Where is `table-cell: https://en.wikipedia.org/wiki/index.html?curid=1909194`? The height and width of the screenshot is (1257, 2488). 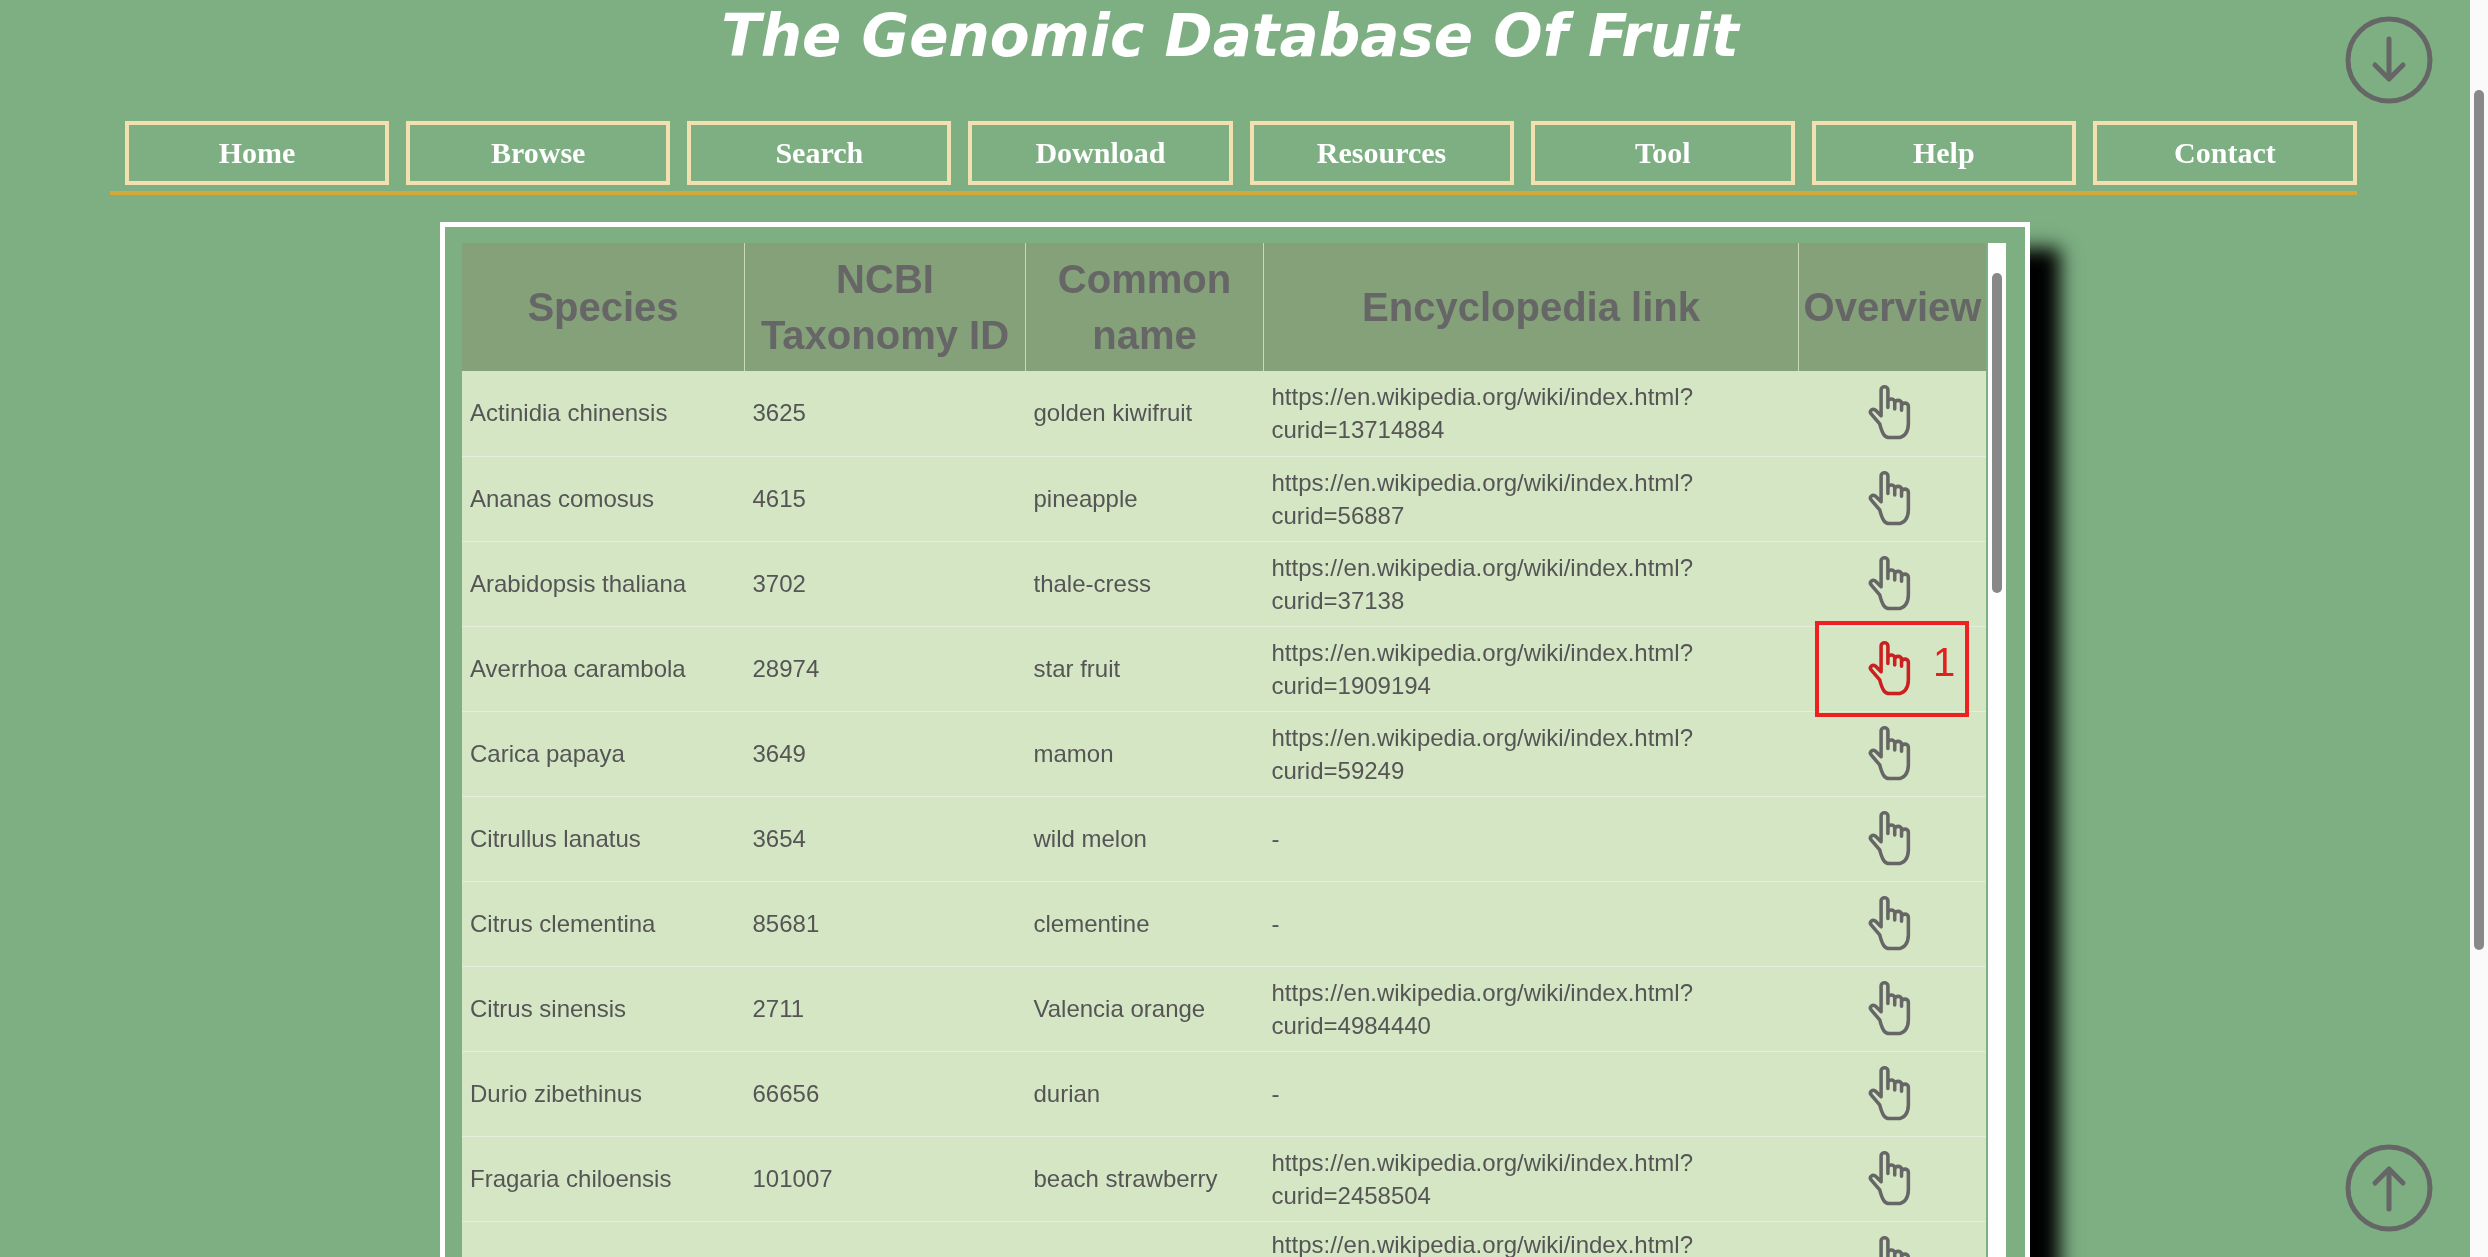 table-cell: https://en.wikipedia.org/wiki/index.html?curid=1909194 is located at coordinates (1482, 668).